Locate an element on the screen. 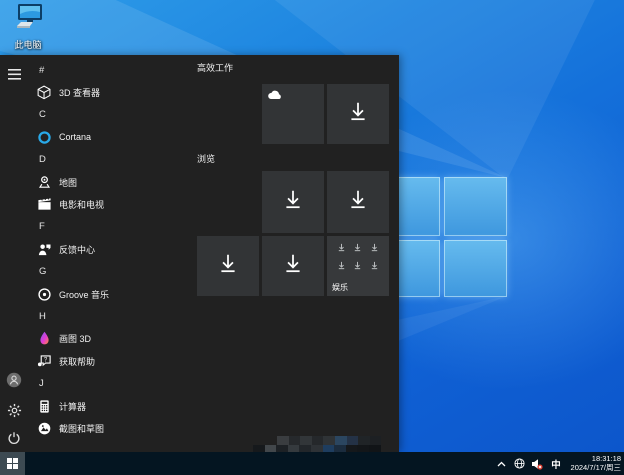  app-list-section-letter: D is located at coordinates (110, 160).